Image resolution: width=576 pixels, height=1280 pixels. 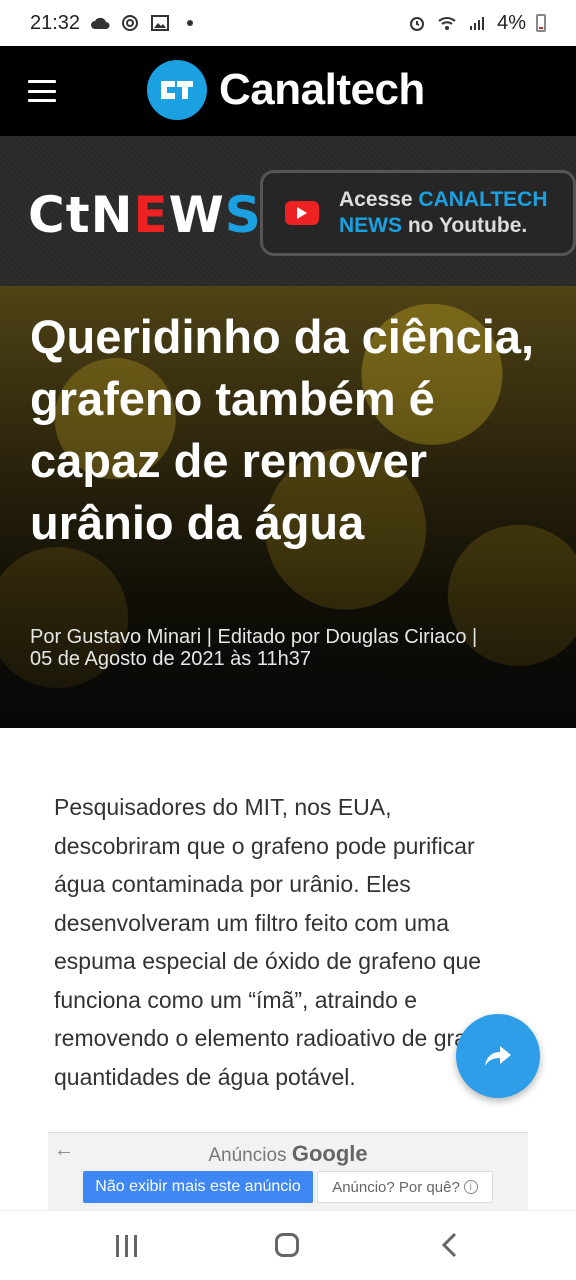 I want to click on home-icon, so click(x=287, y=1245).